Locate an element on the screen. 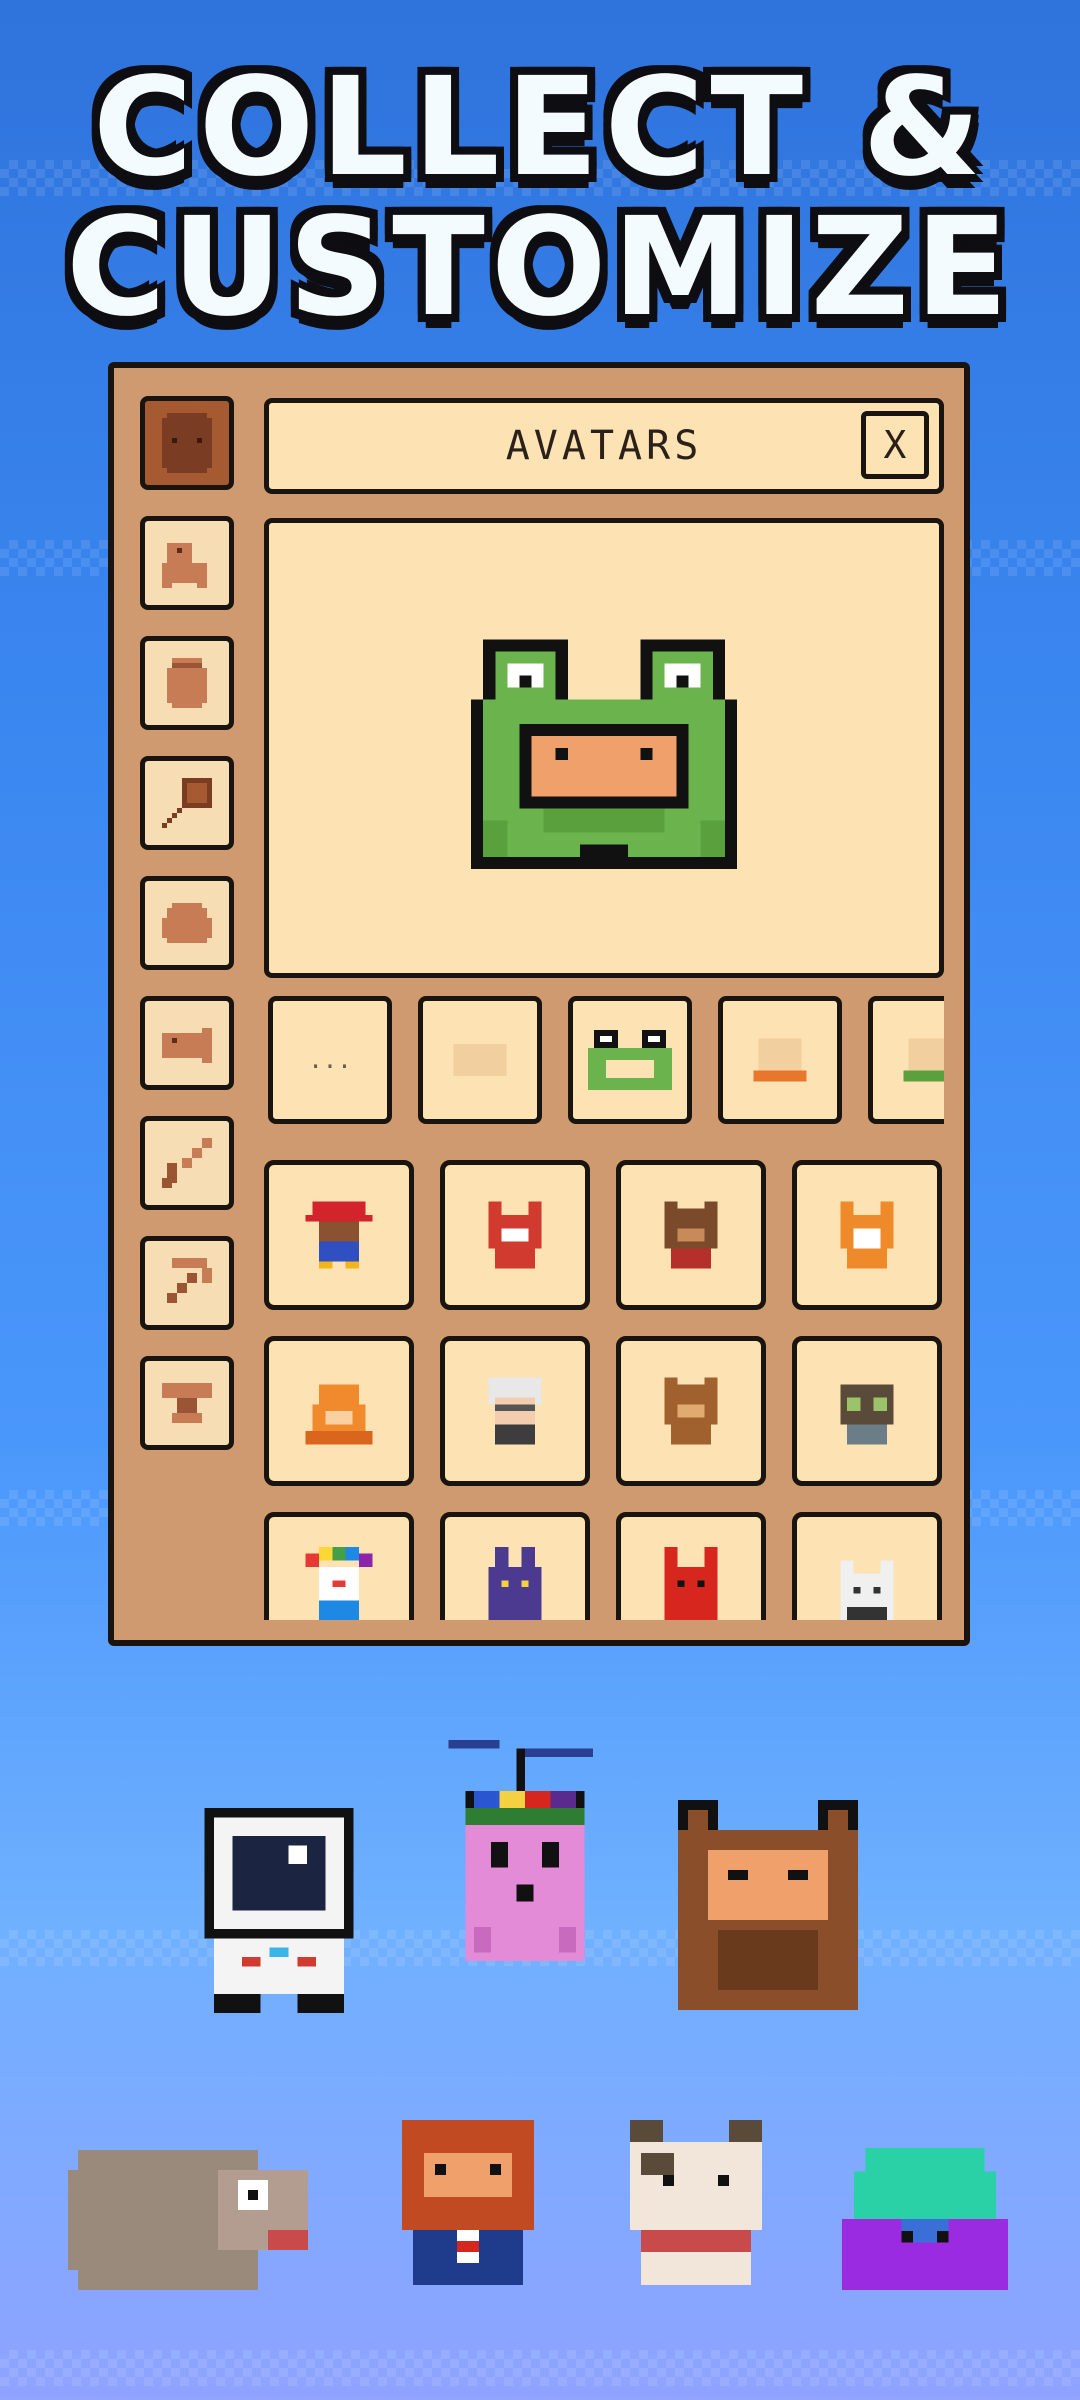 Image resolution: width=1080 pixels, height=2400 pixels. category-avatars-button is located at coordinates (187, 443).